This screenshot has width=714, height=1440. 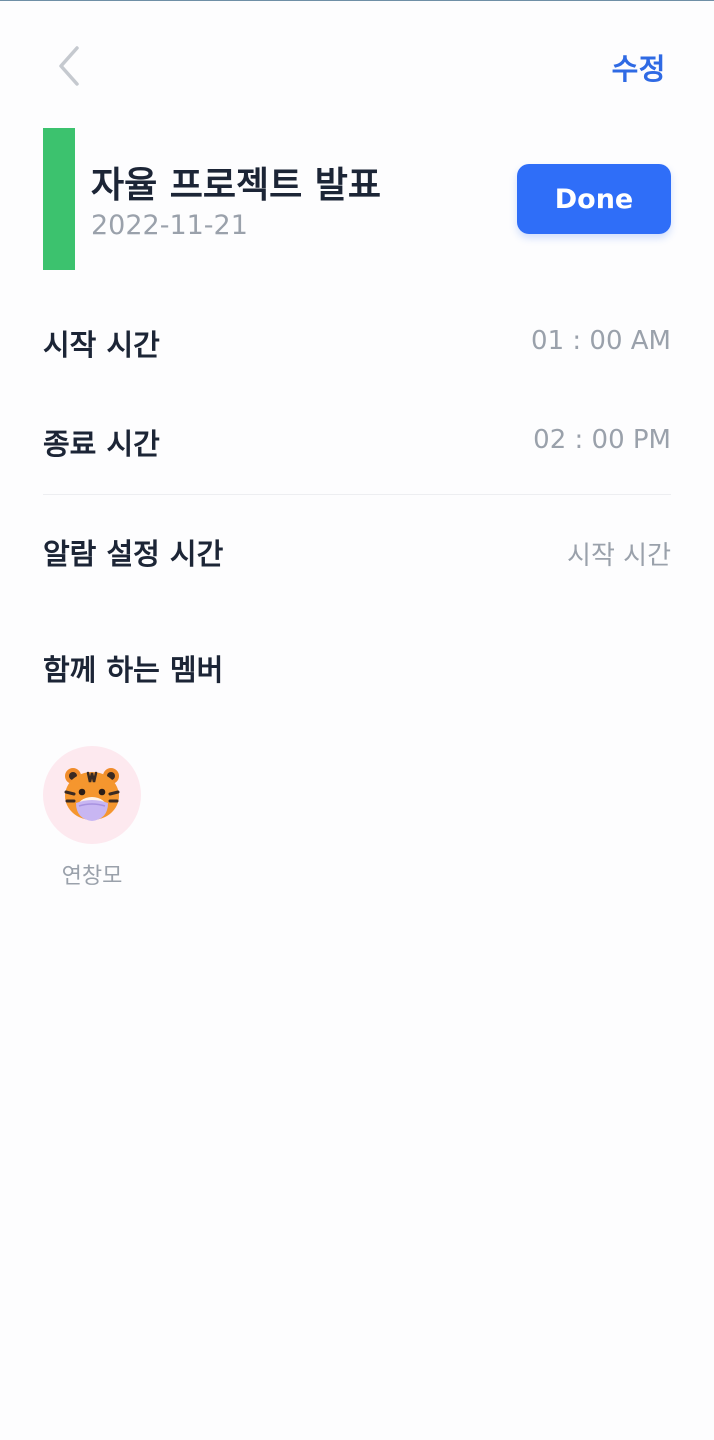 What do you see at coordinates (601, 341) in the screenshot?
I see `start-time-value: 01 : 00 AM` at bounding box center [601, 341].